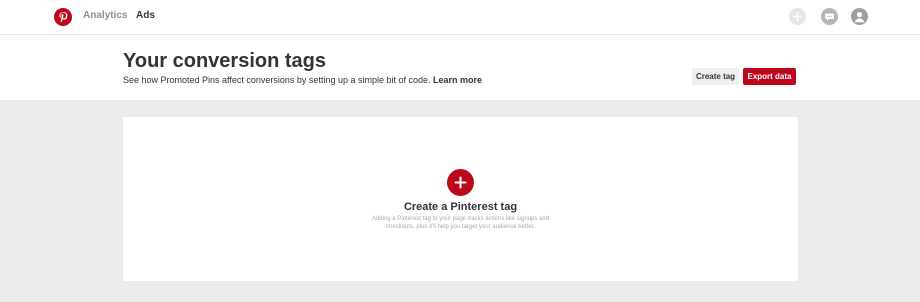 The width and height of the screenshot is (920, 302). Describe the element at coordinates (145, 15) in the screenshot. I see `nav-ads-link: Ads` at that location.